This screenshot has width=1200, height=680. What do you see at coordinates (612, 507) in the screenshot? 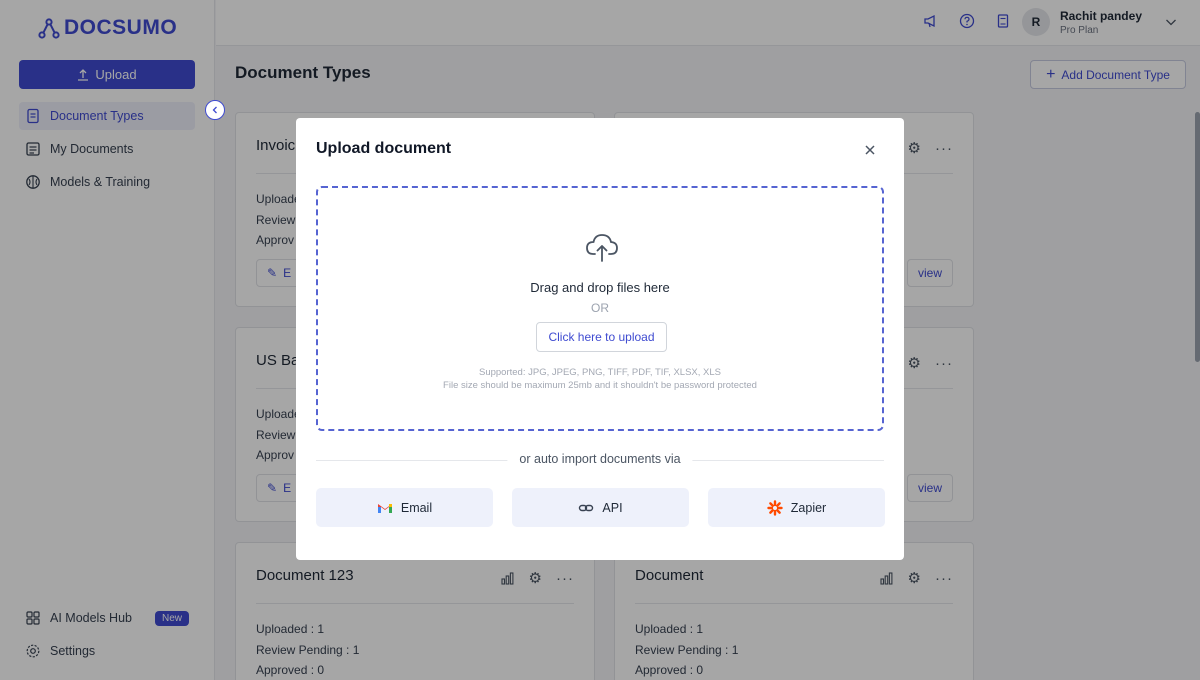
I see `api-label: API` at bounding box center [612, 507].